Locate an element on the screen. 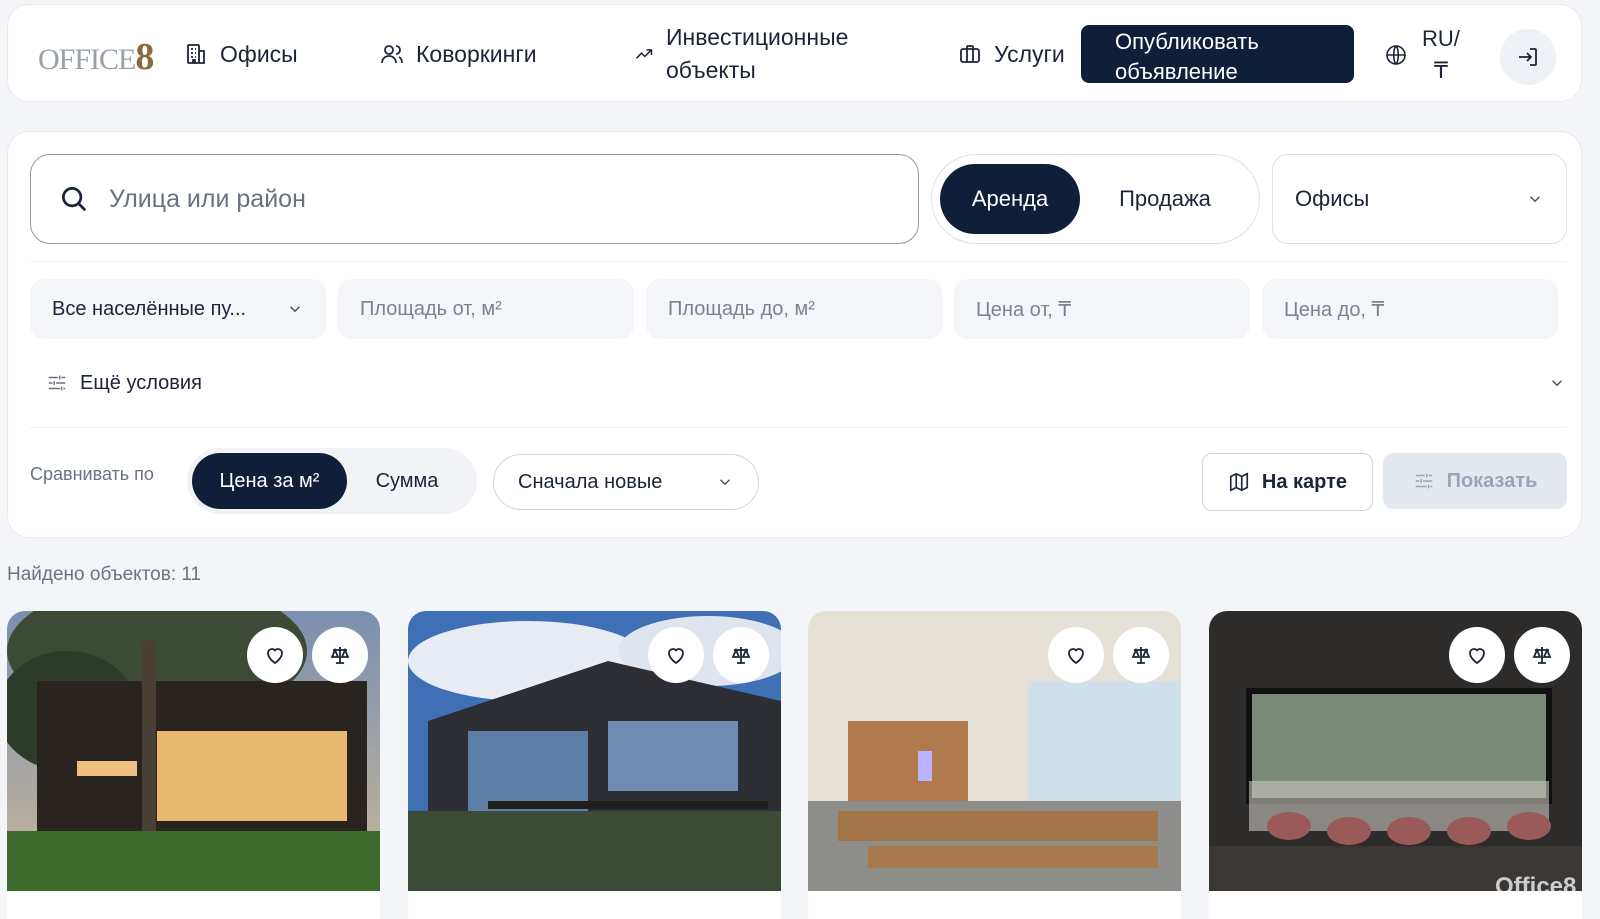  price-to-field: Цена до, ₸ is located at coordinates (1410, 309).